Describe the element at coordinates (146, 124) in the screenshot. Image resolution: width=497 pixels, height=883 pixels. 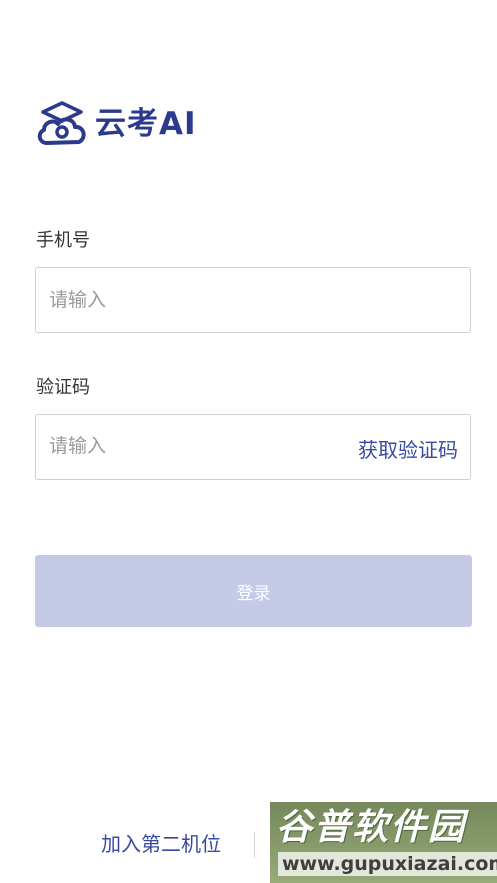
I see `logo-text: 云考AI` at that location.